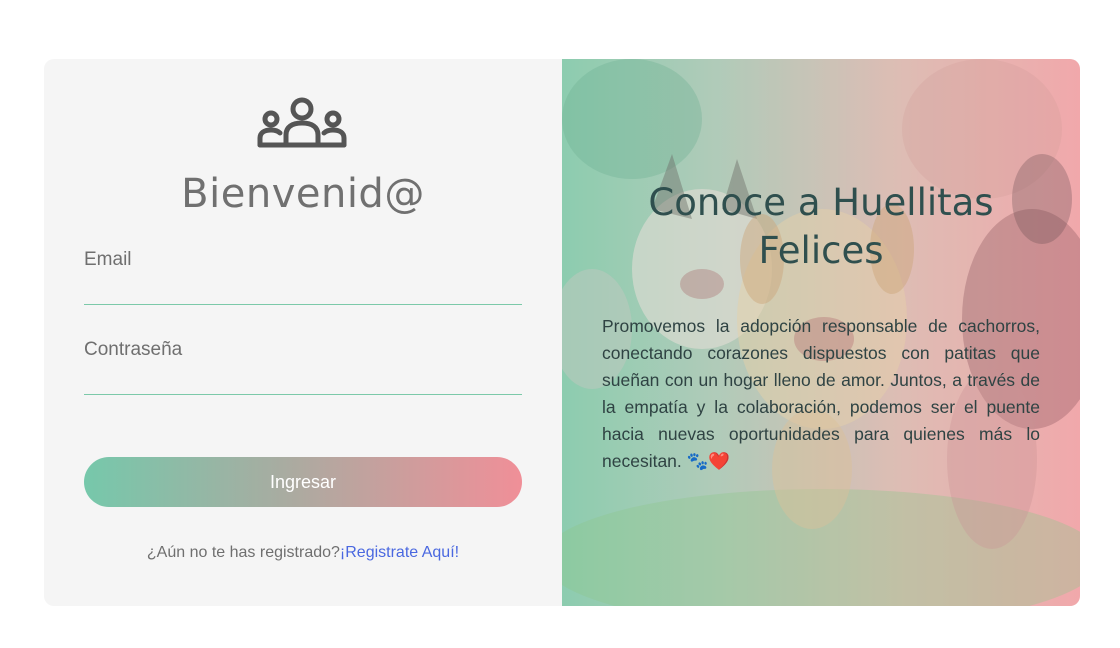 Image resolution: width=1120 pixels, height=648 pixels. What do you see at coordinates (303, 288) in the screenshot?
I see `email-input` at bounding box center [303, 288].